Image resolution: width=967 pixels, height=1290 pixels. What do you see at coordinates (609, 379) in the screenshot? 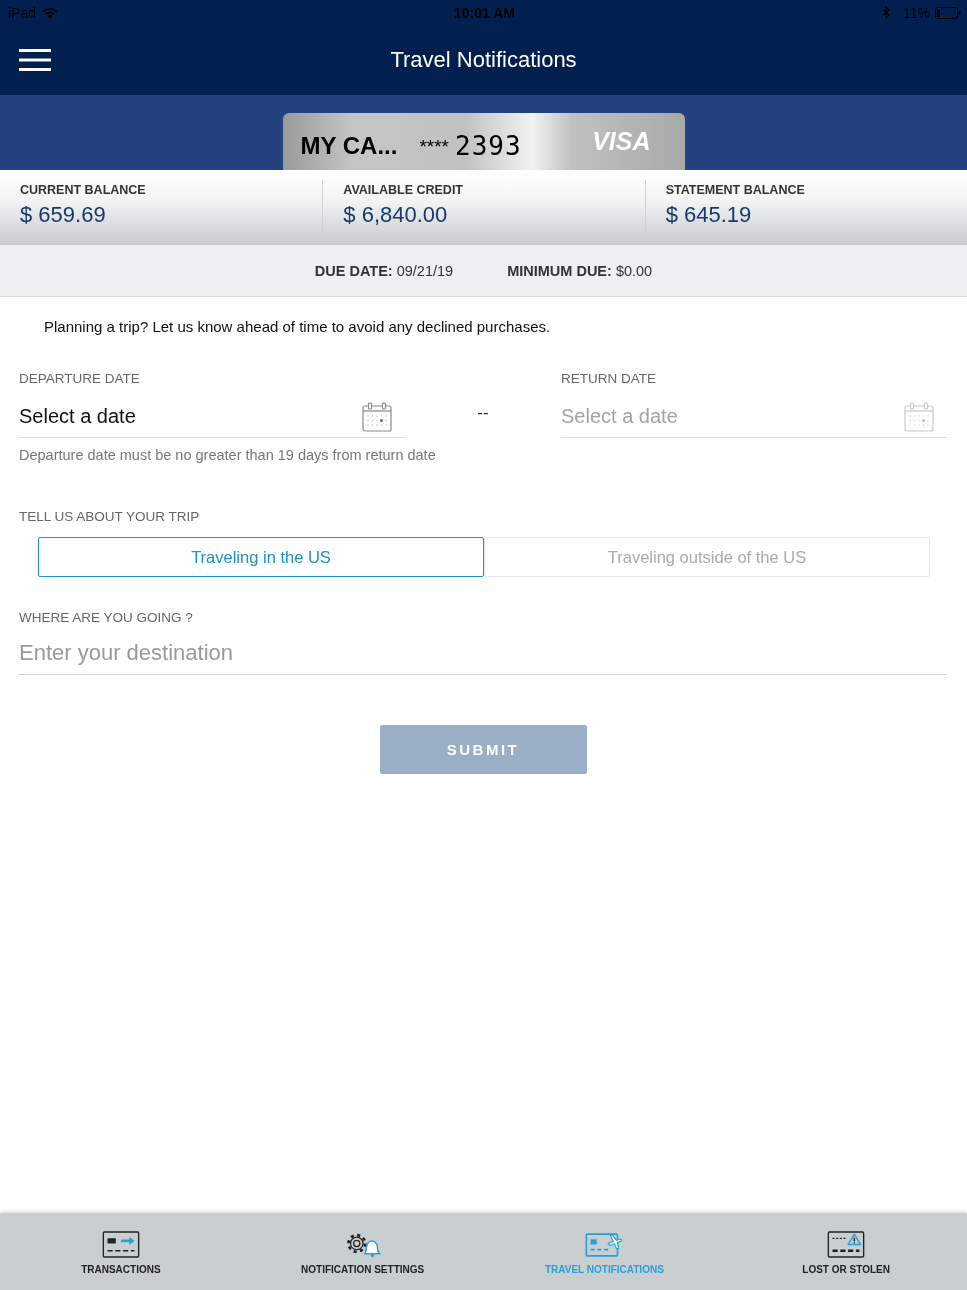
I see `field-label: RETURN DATE` at bounding box center [609, 379].